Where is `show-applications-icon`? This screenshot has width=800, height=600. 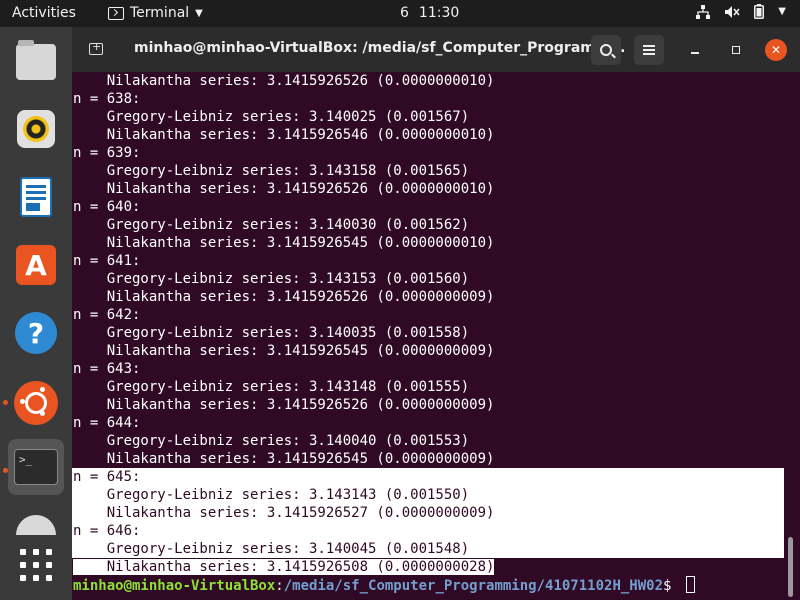 show-applications-icon is located at coordinates (36, 565).